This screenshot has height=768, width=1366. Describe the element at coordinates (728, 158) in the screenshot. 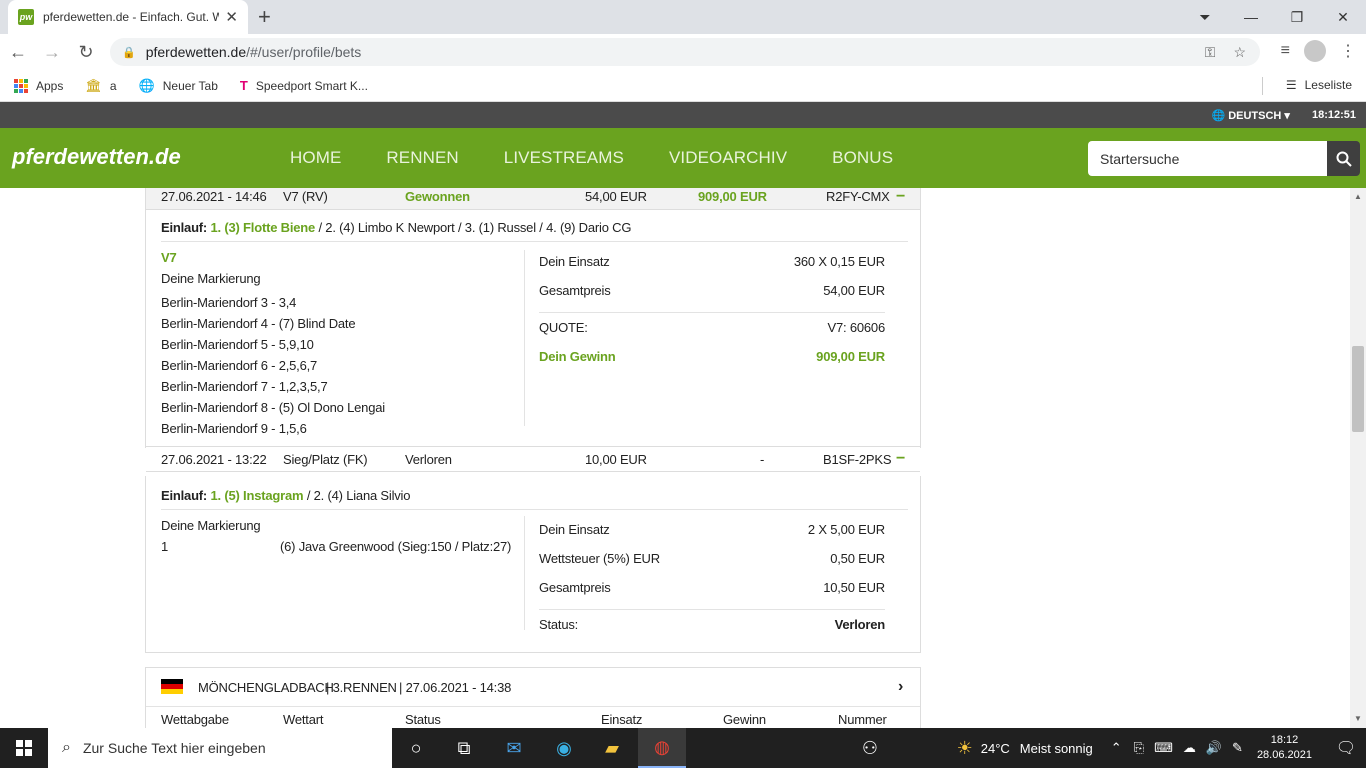

I see `nav-videoarchiv: VIDEOARCHIV` at that location.